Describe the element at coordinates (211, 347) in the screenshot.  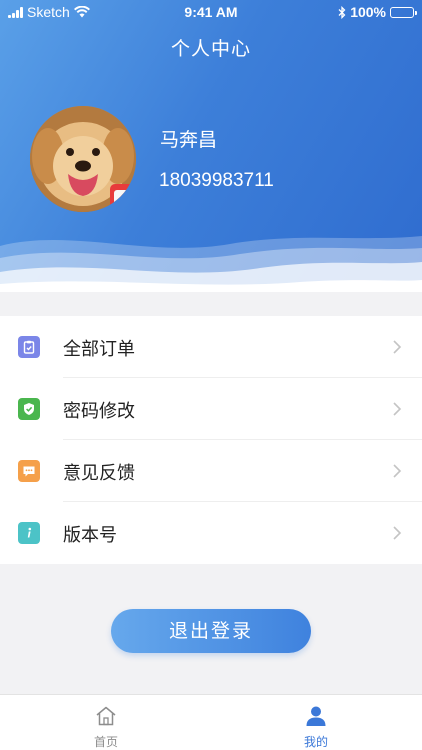
I see `menu-item-orders: 全部订单` at that location.